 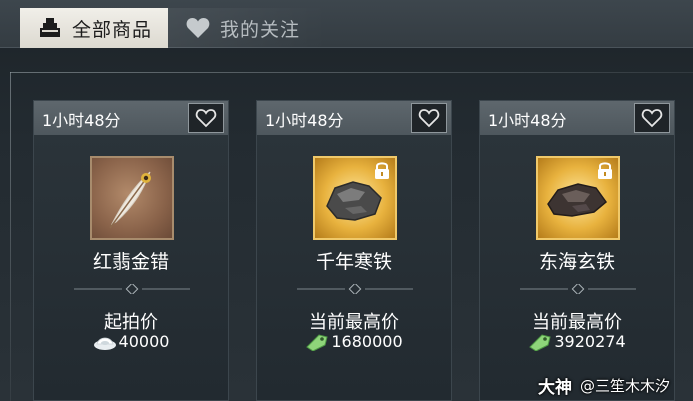 I want to click on tab-my-favorites: 我的关注, so click(x=248, y=28).